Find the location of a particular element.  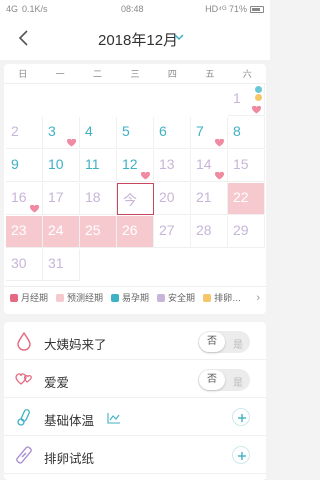

test-strip-icon is located at coordinates (24, 455).